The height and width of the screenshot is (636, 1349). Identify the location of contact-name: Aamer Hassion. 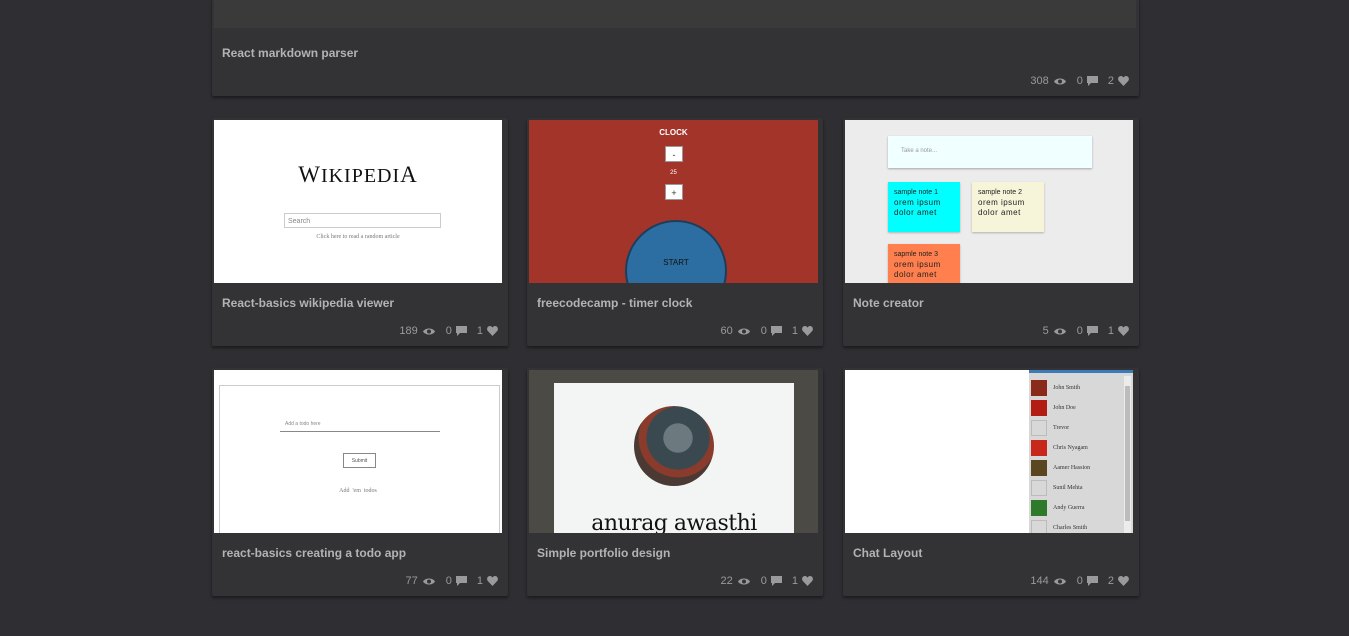
(1072, 468).